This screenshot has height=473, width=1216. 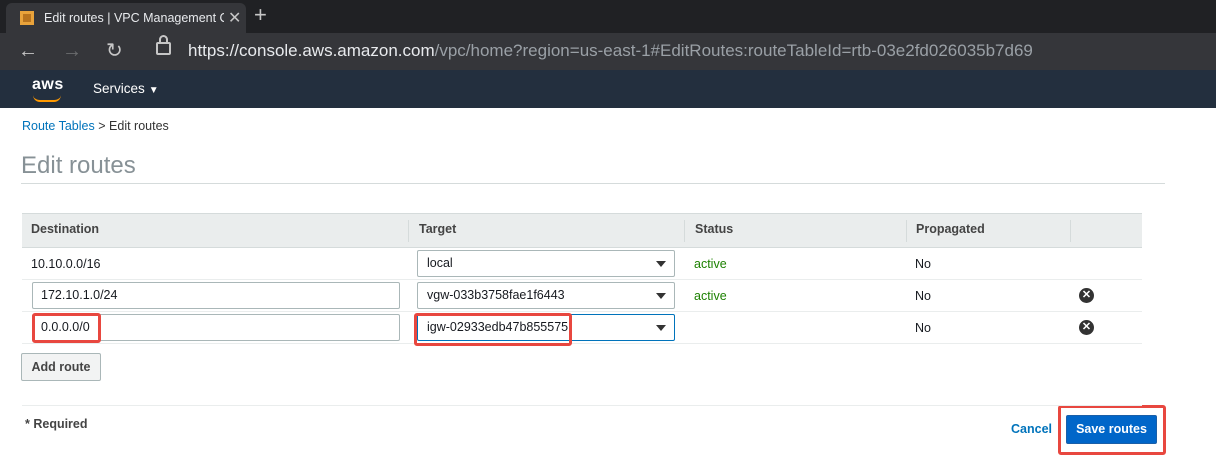 What do you see at coordinates (582, 405) in the screenshot?
I see `footer-divider` at bounding box center [582, 405].